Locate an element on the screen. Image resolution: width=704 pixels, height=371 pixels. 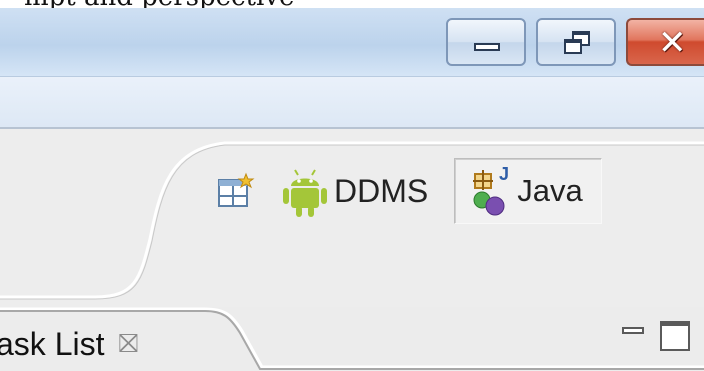
caption-text: mpt and perspective is located at coordinates (159, 4).